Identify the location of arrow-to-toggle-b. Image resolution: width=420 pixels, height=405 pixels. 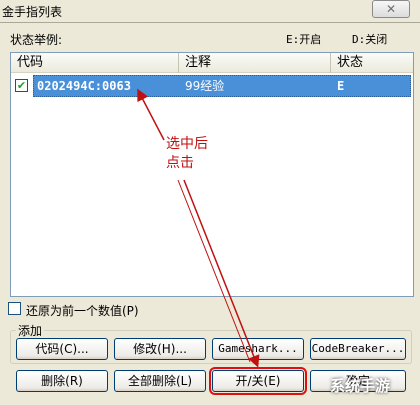
(214, 271).